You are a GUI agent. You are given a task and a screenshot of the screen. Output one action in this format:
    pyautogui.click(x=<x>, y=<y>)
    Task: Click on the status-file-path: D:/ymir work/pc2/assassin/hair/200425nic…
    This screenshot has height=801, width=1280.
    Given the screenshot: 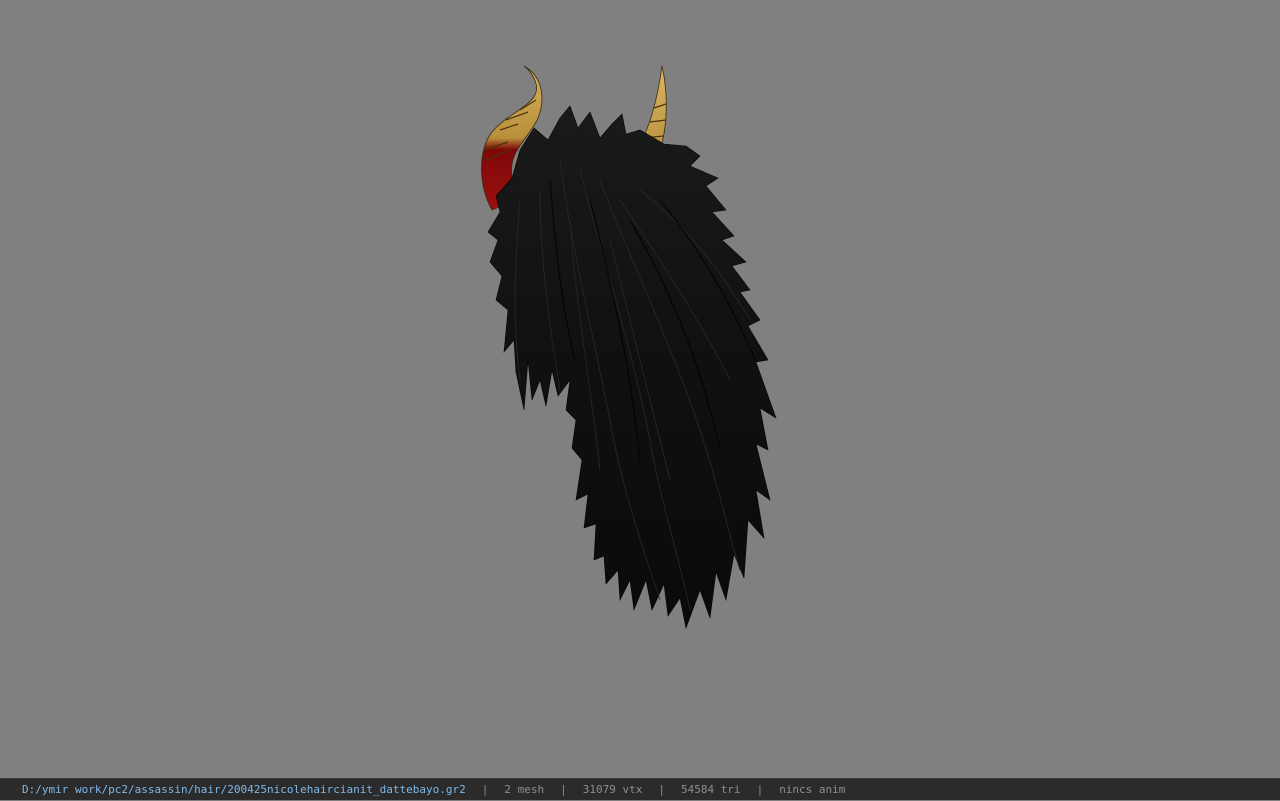 What is the action you would take?
    pyautogui.click(x=244, y=789)
    